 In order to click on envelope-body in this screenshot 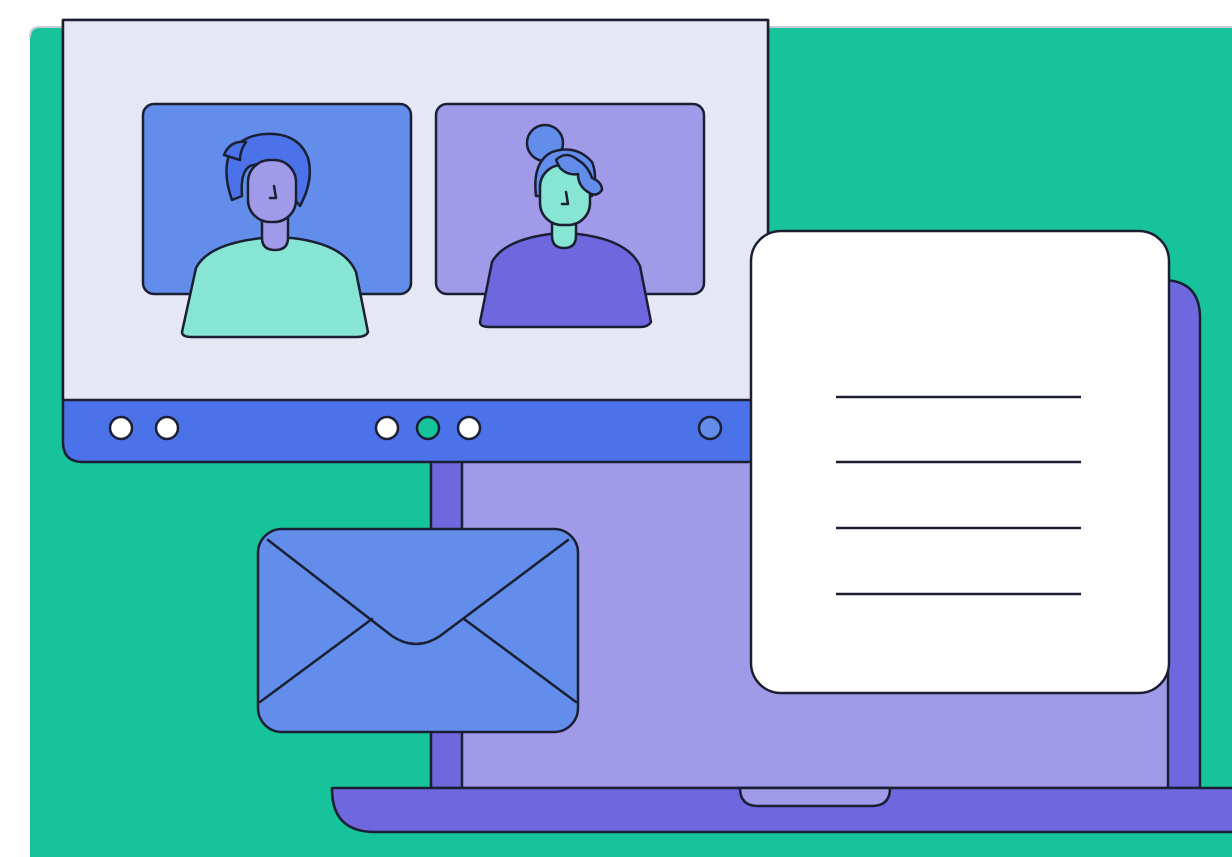, I will do `click(418, 630)`.